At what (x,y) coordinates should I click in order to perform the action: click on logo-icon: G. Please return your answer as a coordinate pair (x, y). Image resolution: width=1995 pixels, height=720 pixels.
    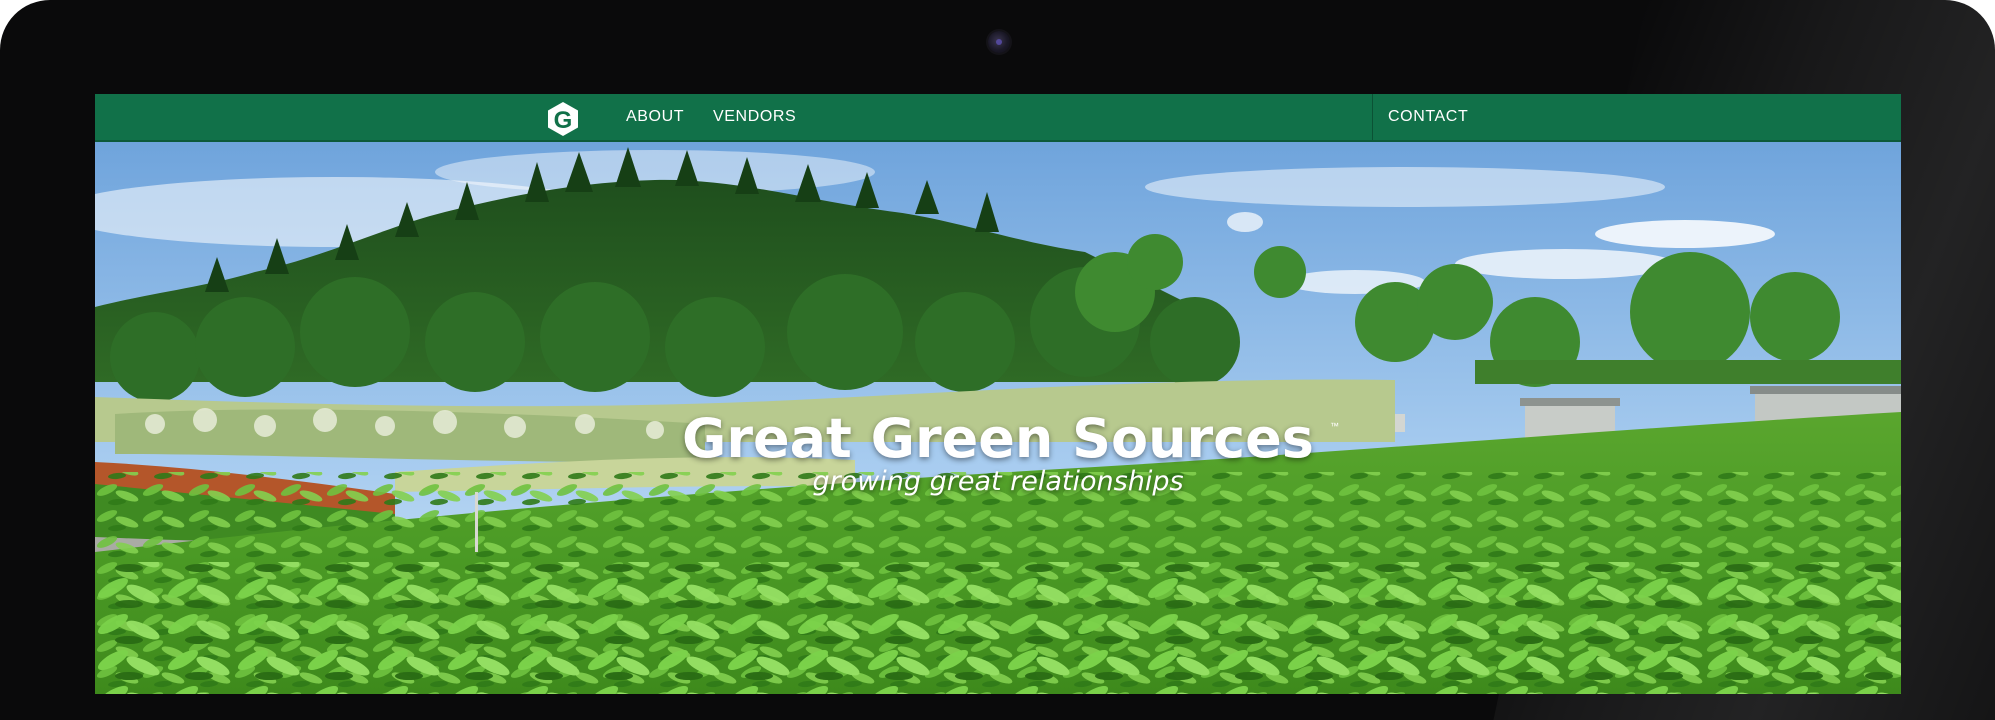
    Looking at the image, I should click on (563, 119).